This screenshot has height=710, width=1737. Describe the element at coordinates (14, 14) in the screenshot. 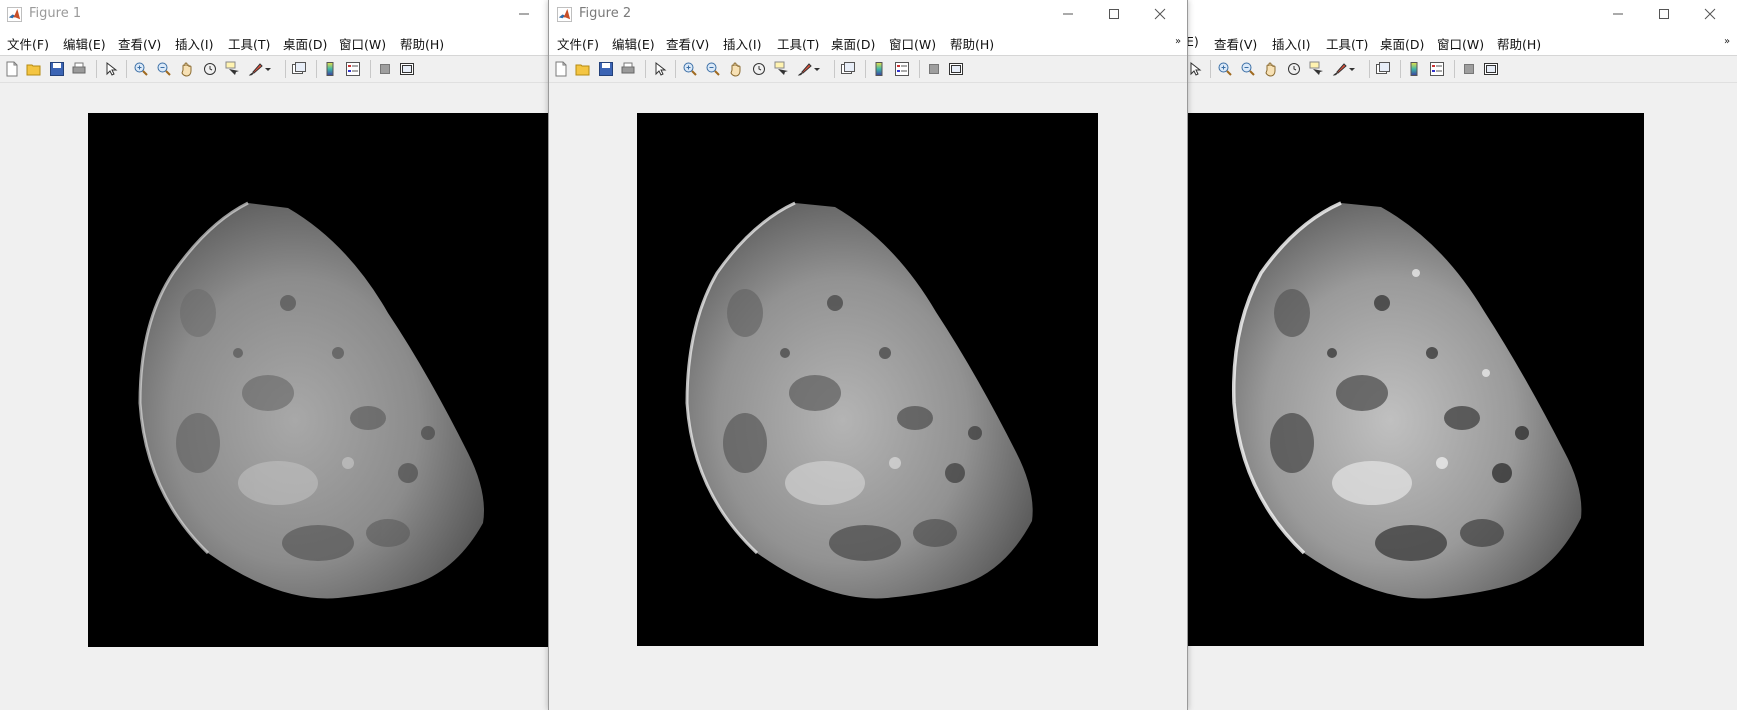

I see `matlab-logo-icon` at that location.